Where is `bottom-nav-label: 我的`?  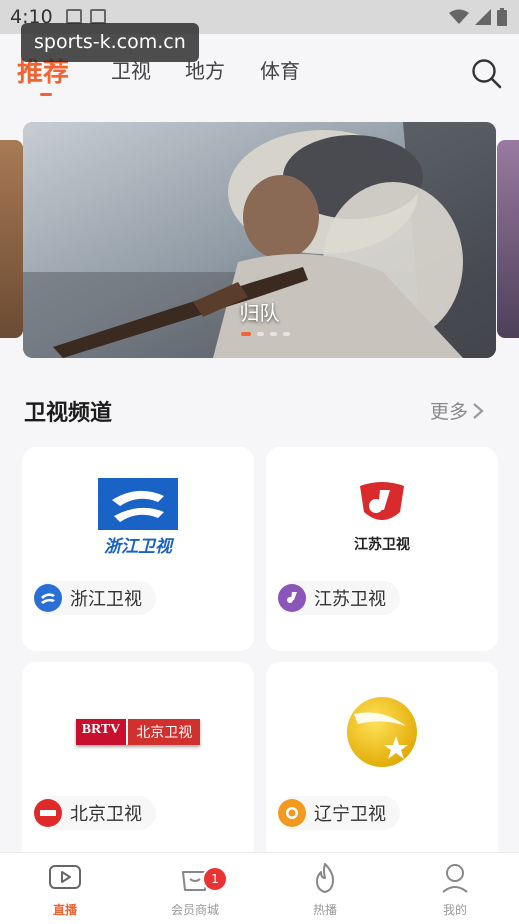
bottom-nav-label: 我的 is located at coordinates (454, 910).